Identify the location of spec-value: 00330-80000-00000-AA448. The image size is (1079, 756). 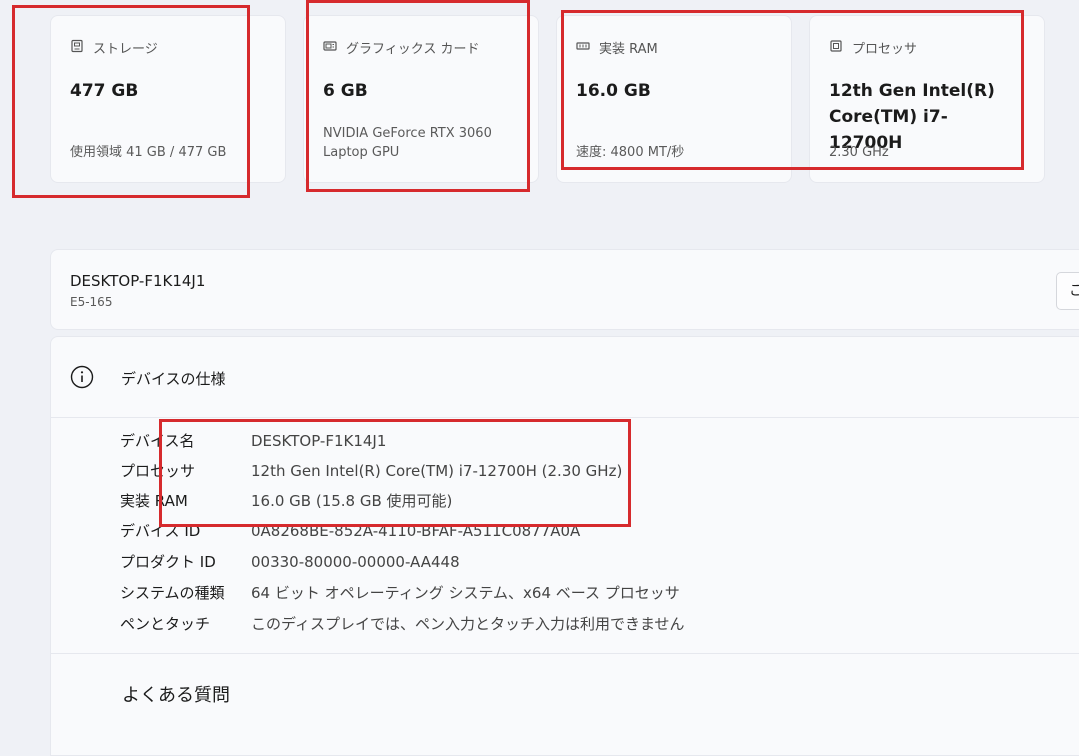
(355, 562).